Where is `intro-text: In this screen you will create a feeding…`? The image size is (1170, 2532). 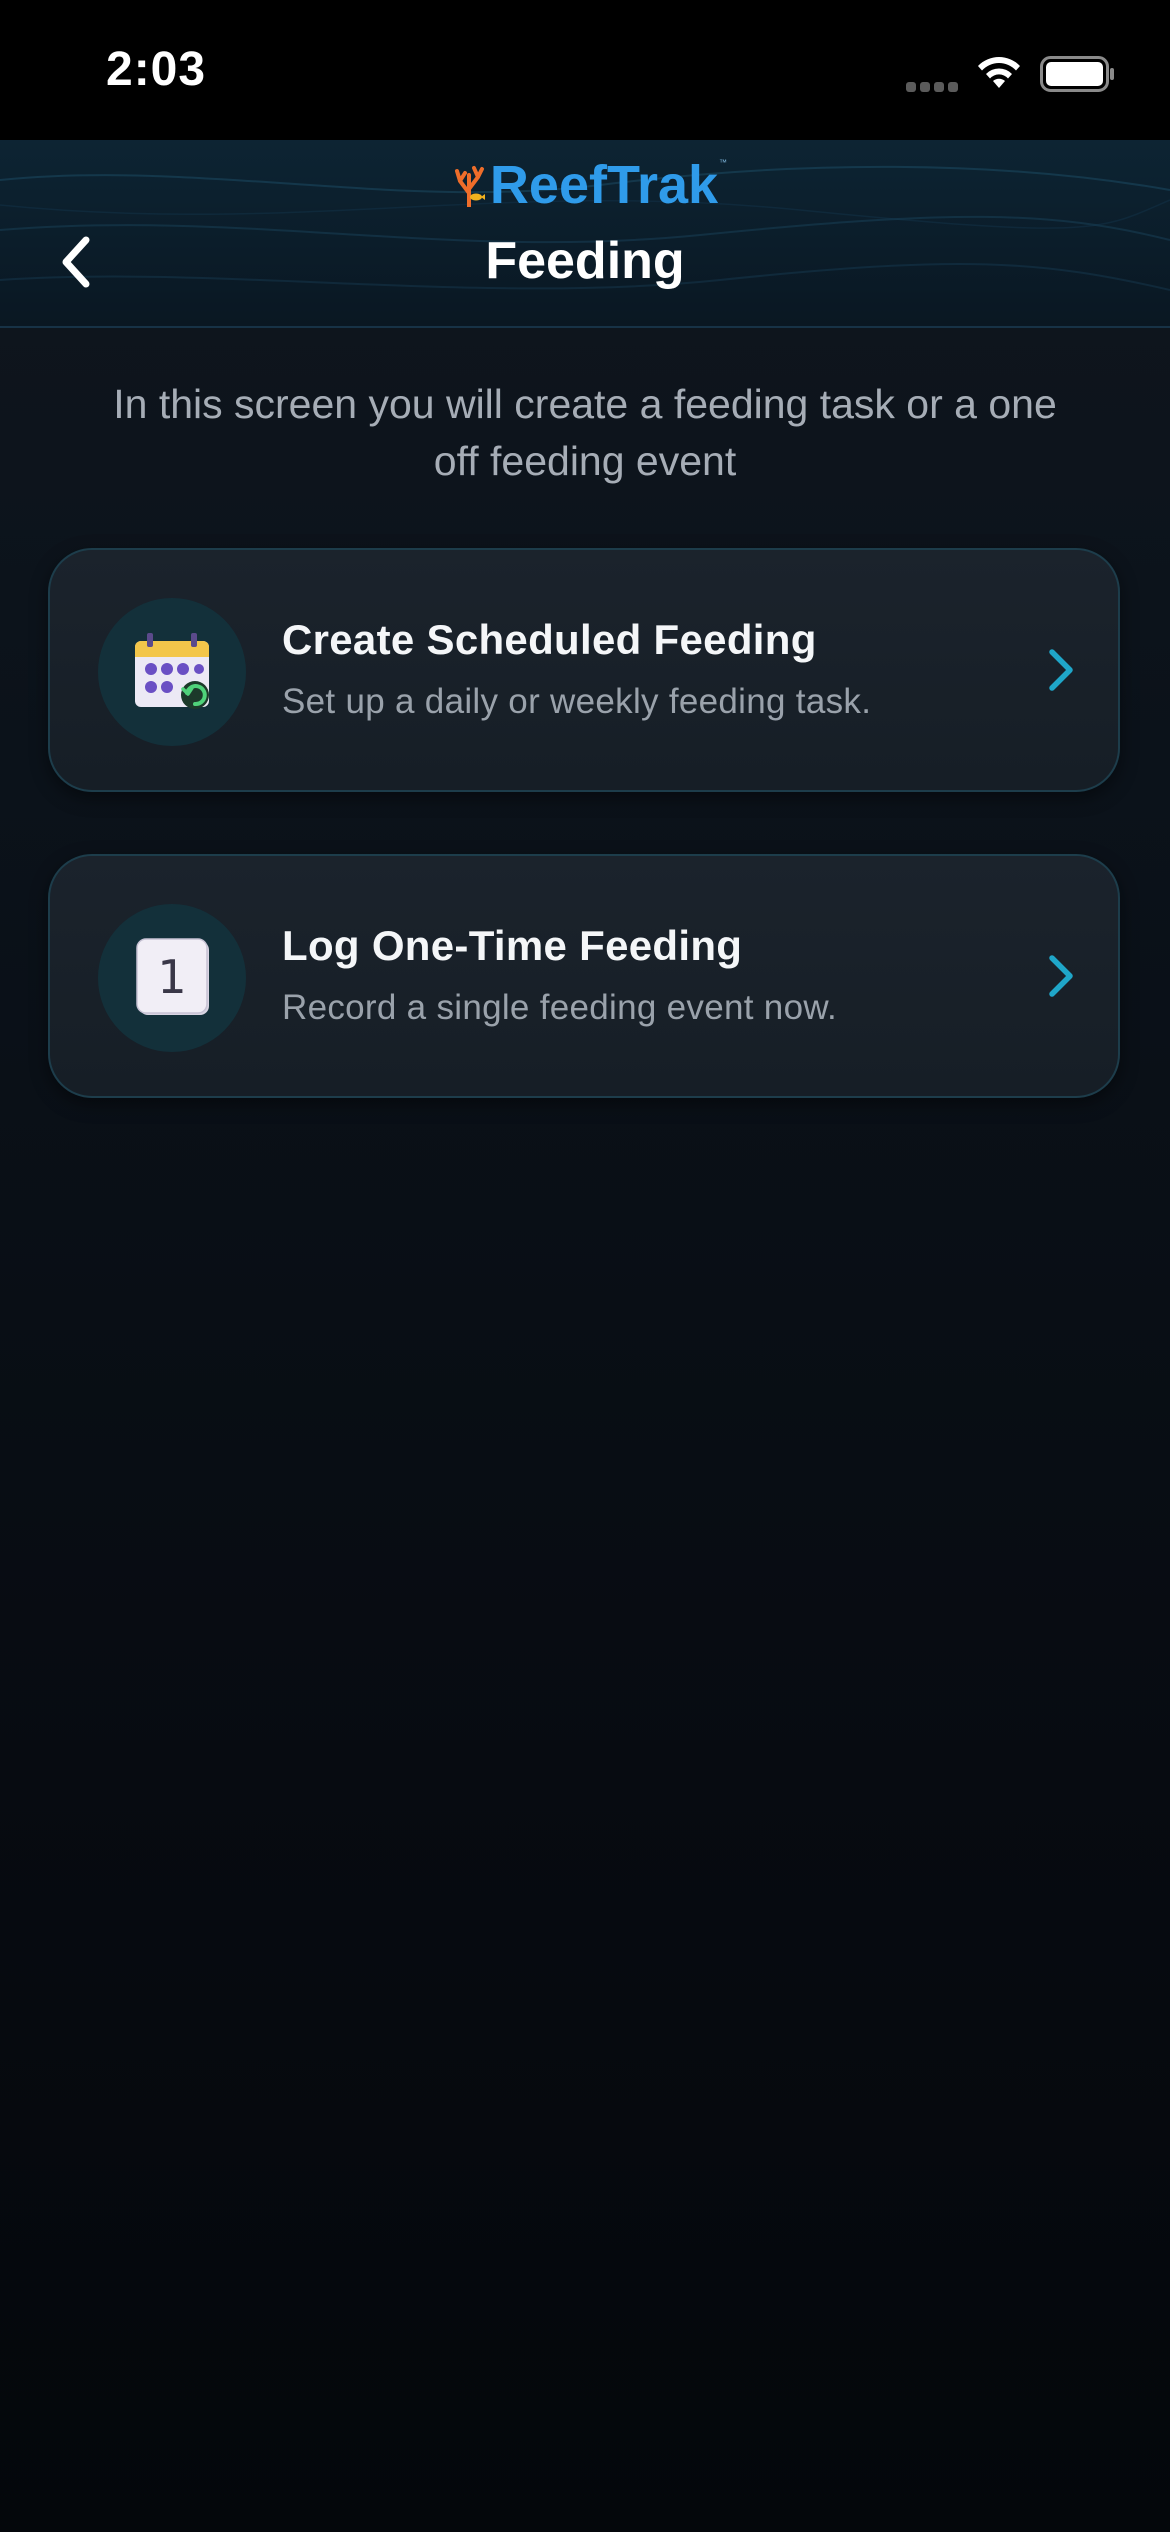
intro-text: In this screen you will create a feeding… is located at coordinates (585, 432).